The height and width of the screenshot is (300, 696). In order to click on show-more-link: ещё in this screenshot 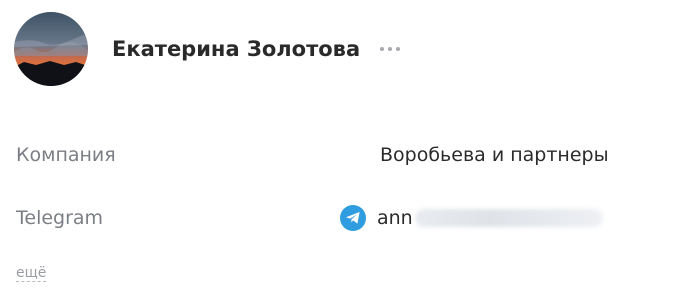, I will do `click(31, 273)`.